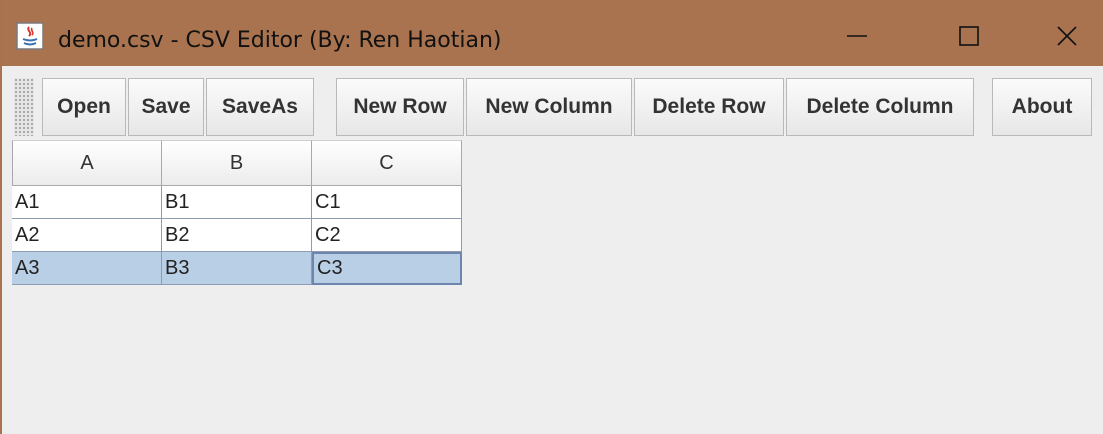  I want to click on minimize-button, so click(857, 36).